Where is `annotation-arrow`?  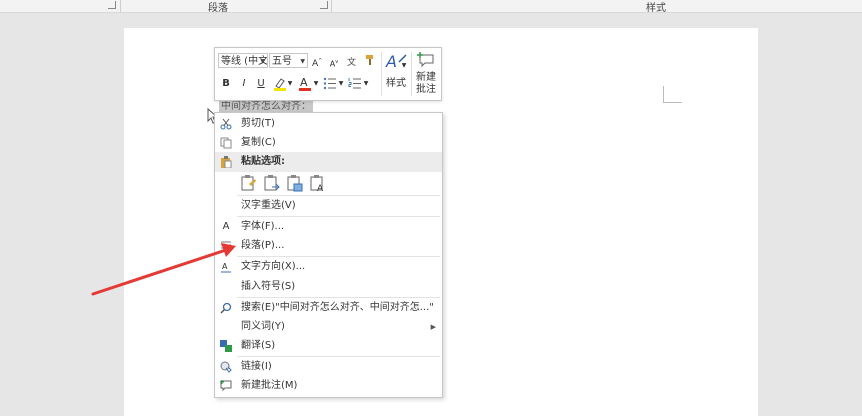 annotation-arrow is located at coordinates (163, 269).